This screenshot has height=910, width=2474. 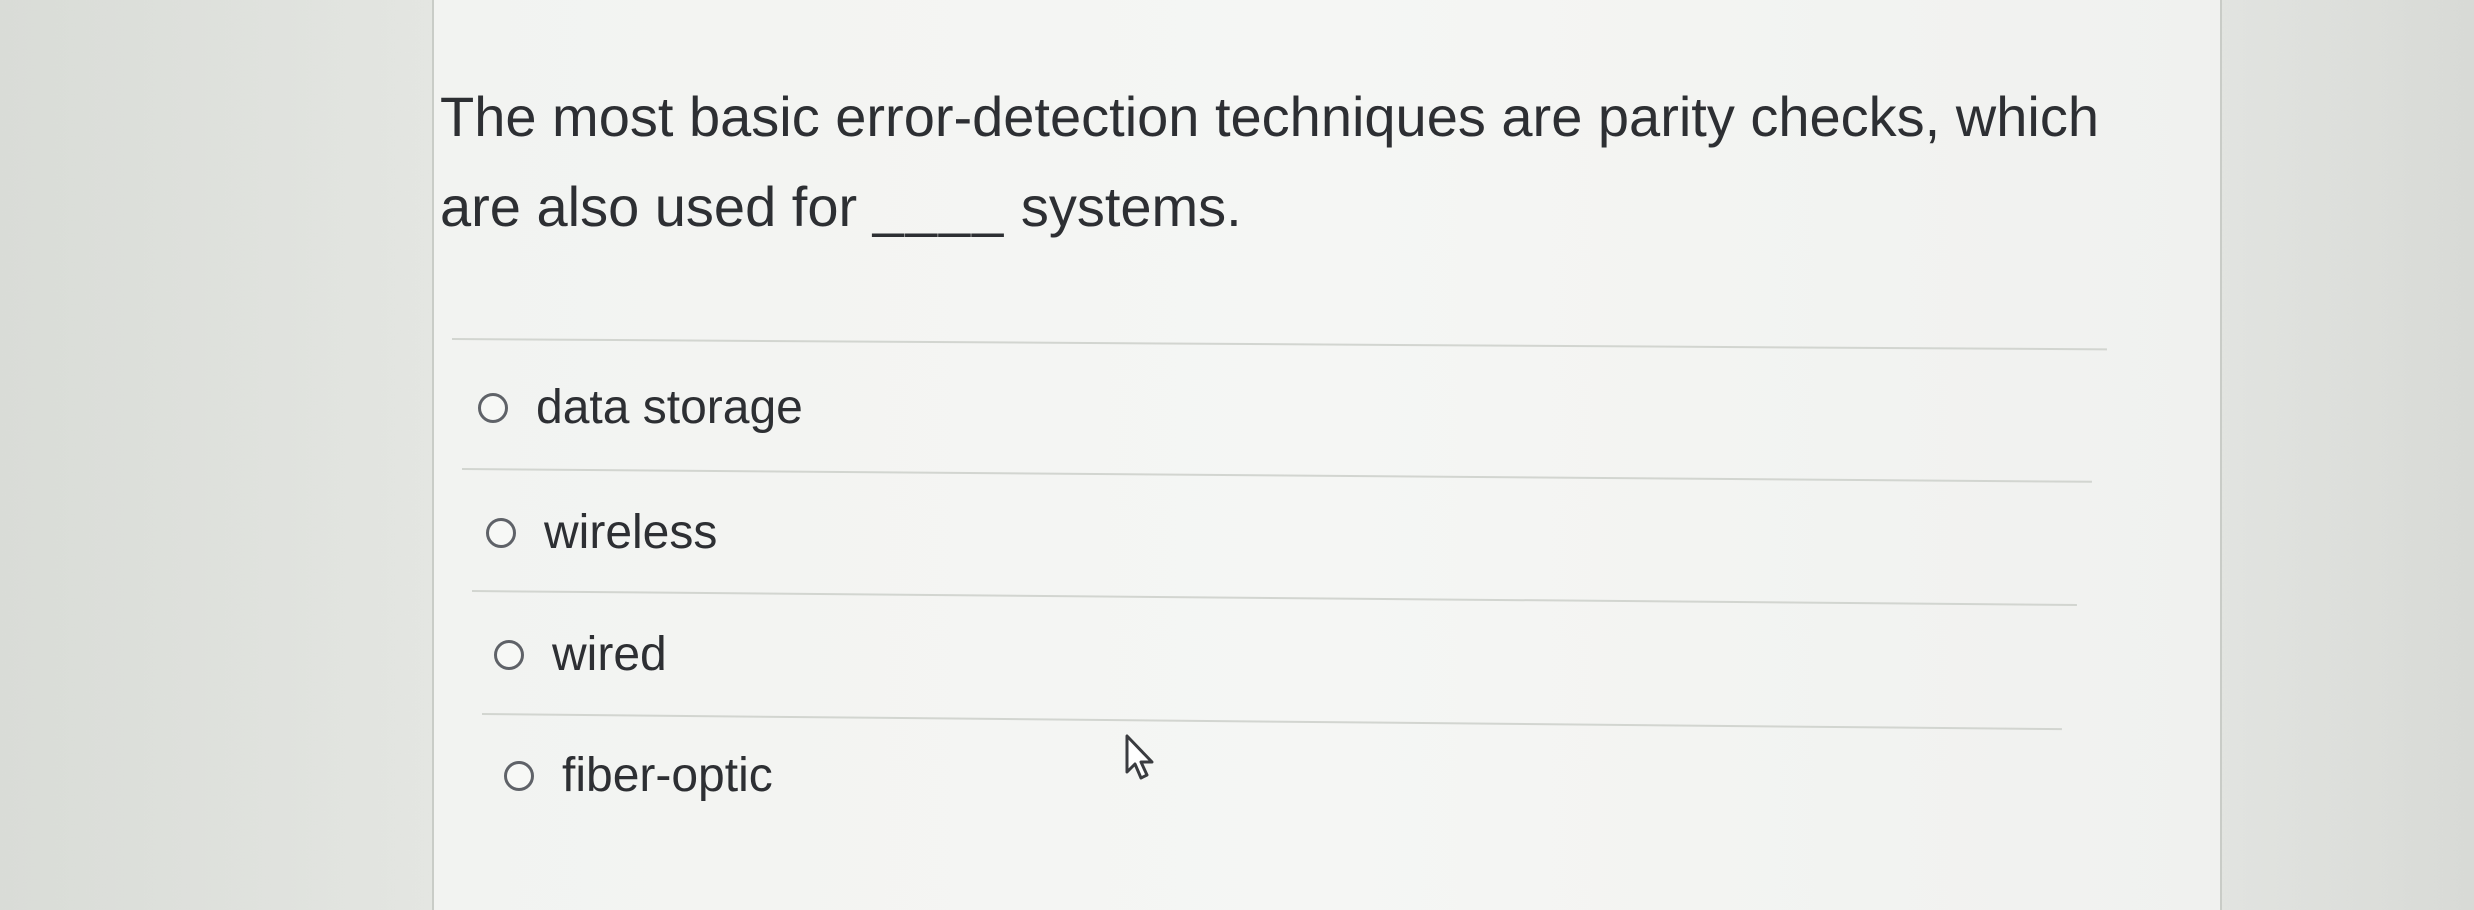 What do you see at coordinates (1139, 757) in the screenshot?
I see `mouse-pointer-icon` at bounding box center [1139, 757].